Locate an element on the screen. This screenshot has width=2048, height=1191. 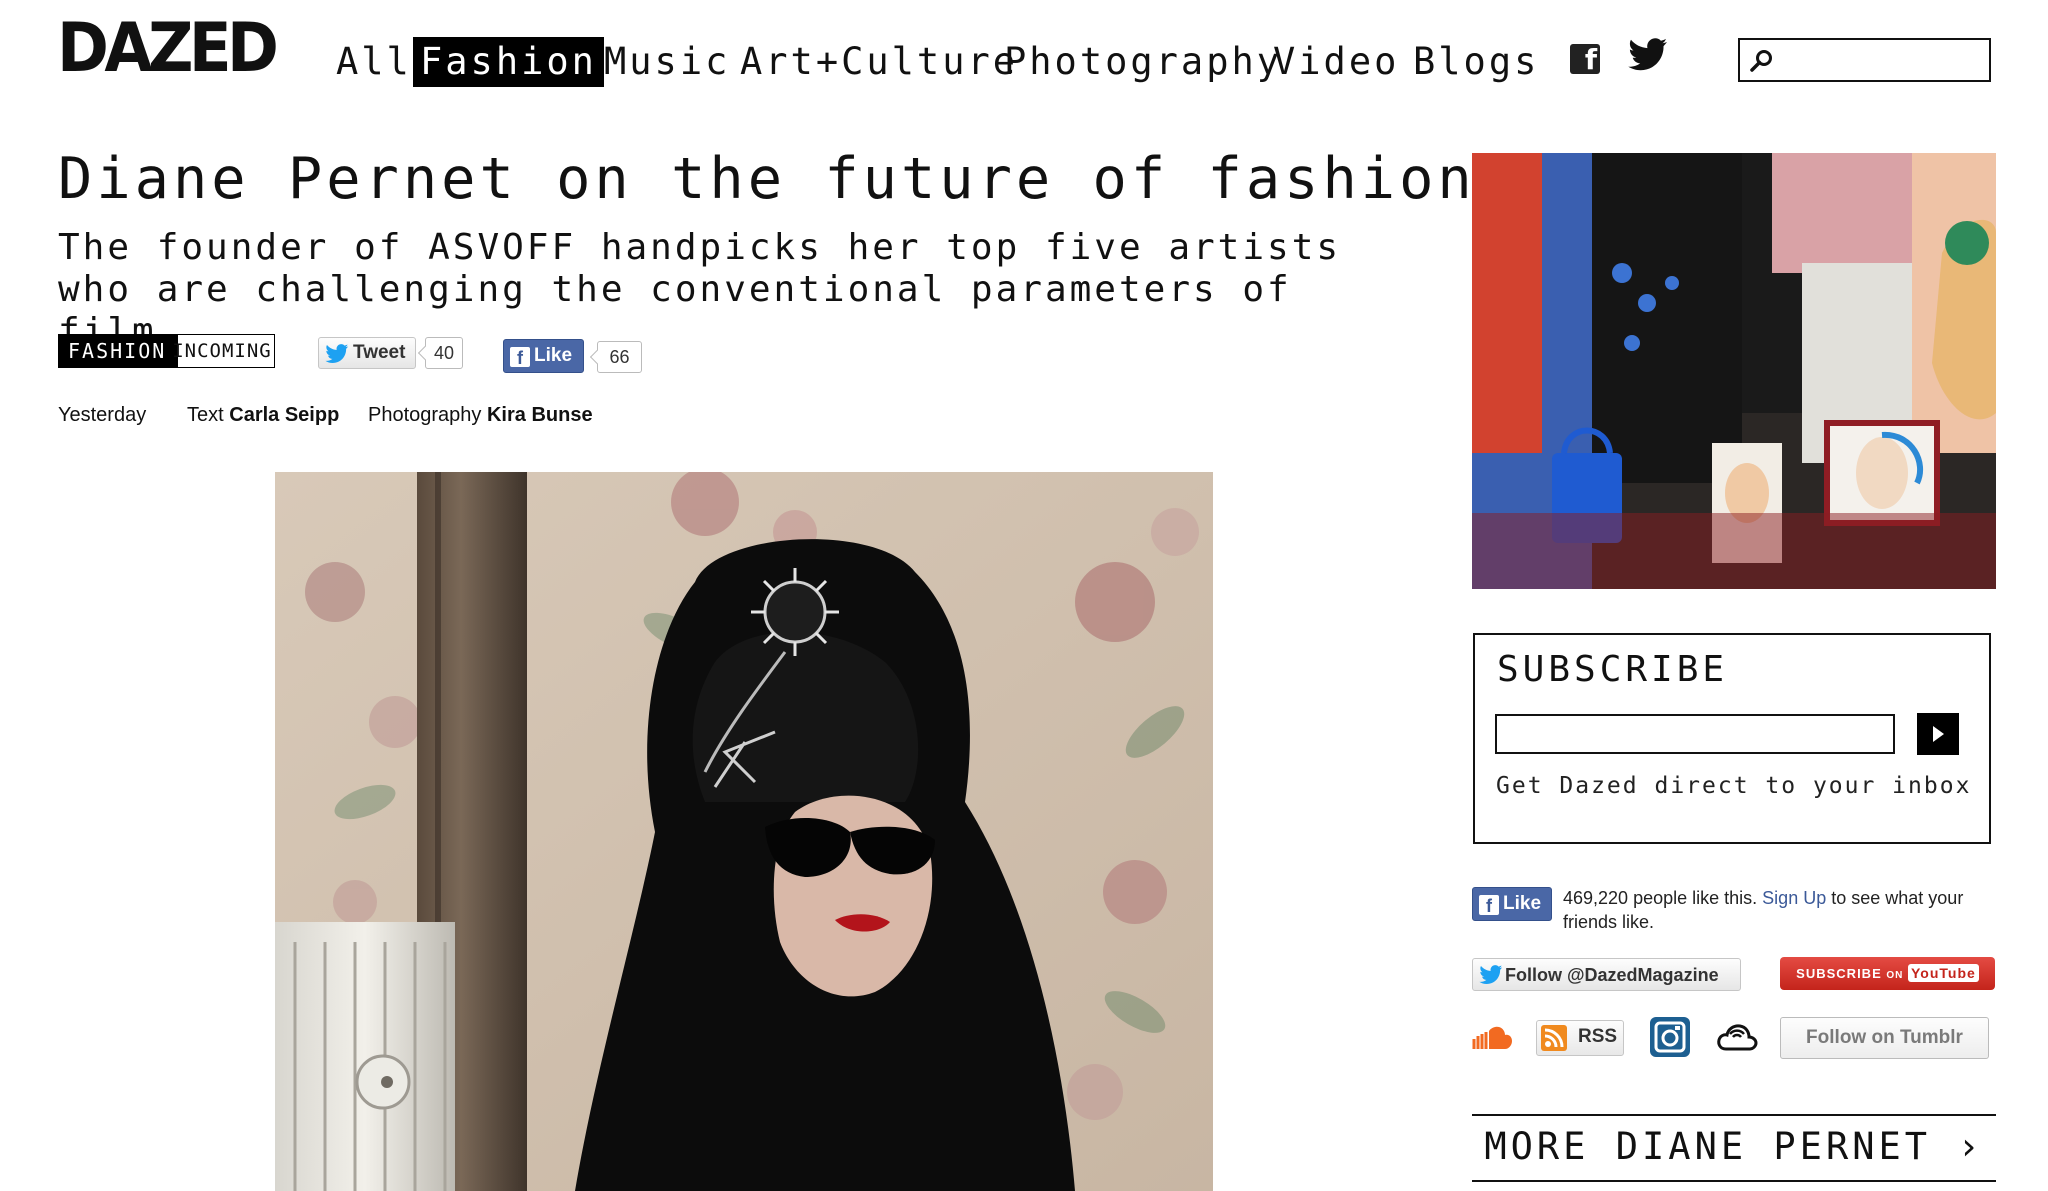
byline-text: Text Carla Seipp is located at coordinates (263, 415).